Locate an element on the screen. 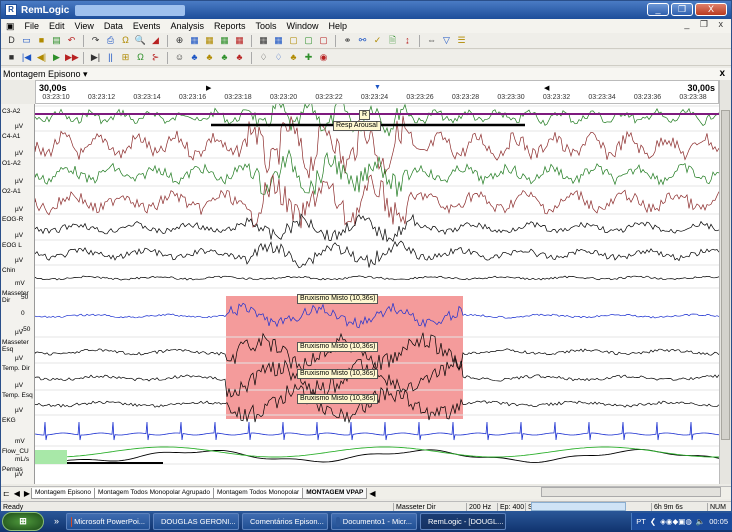 The height and width of the screenshot is (532, 732). nav-tool-4-icon: ▶▶ is located at coordinates (72, 57).